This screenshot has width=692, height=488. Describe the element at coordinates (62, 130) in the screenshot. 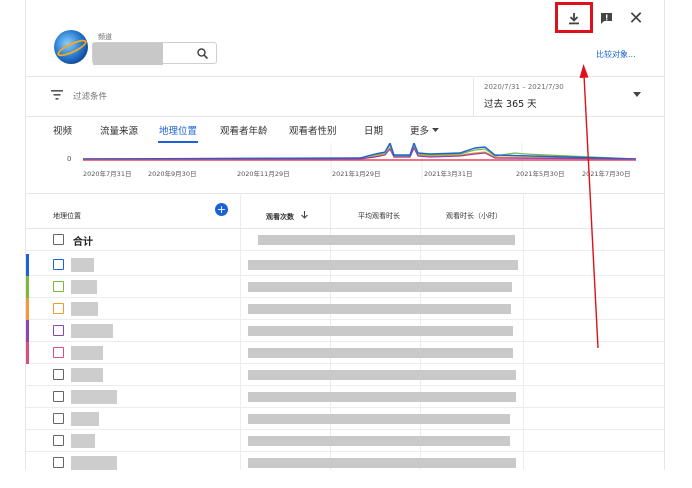

I see `tab-videos: 视频` at that location.